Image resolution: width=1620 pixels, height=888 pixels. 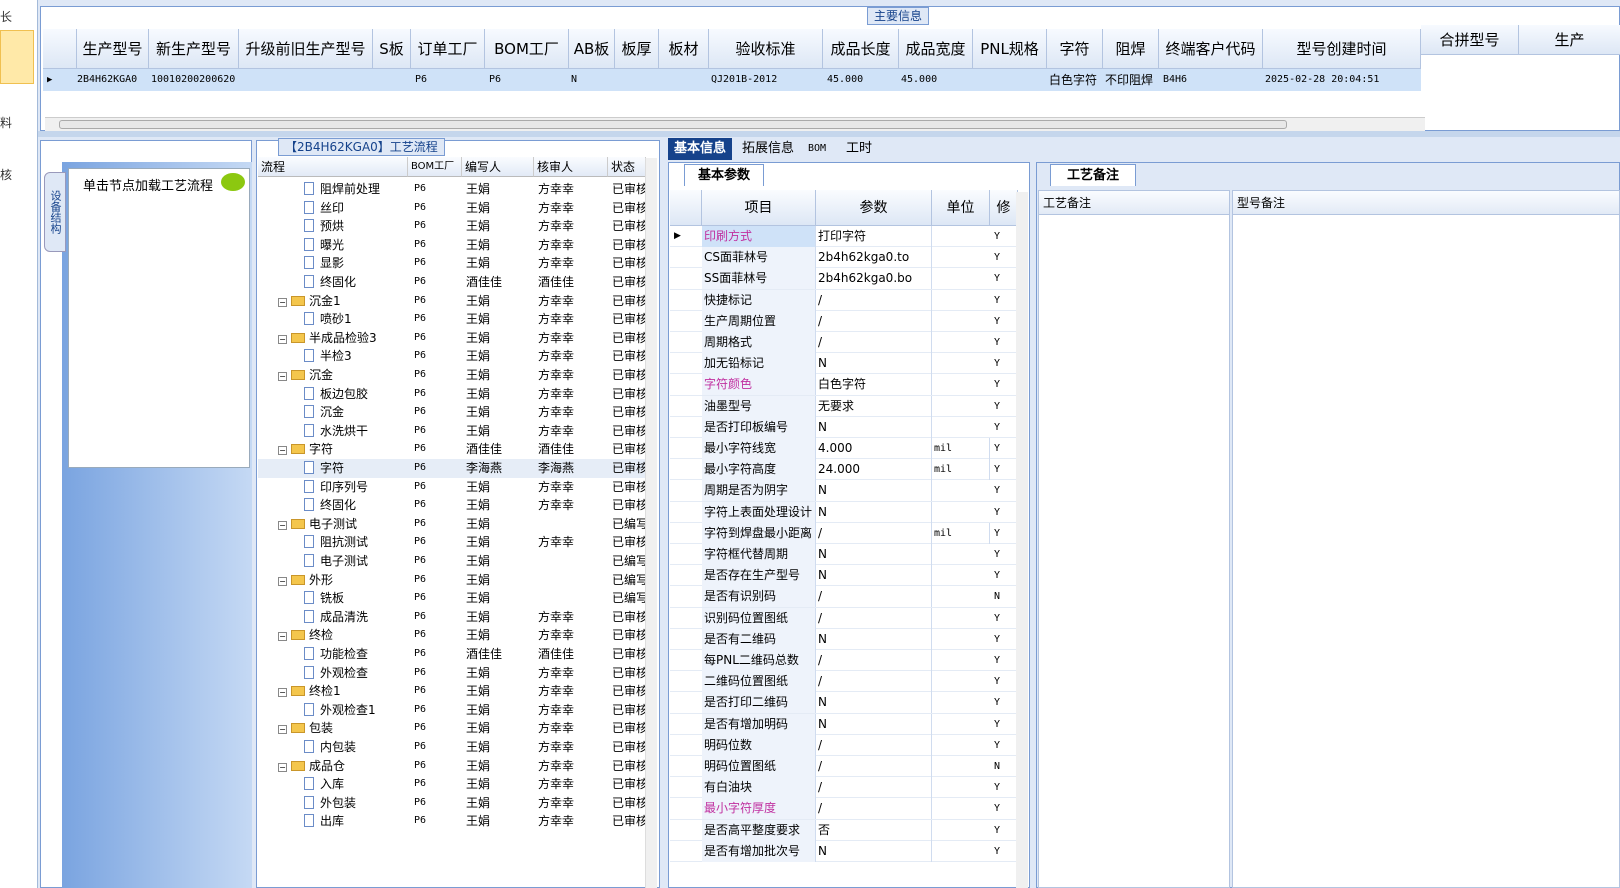 I want to click on params-col-header: 项目, so click(x=759, y=208).